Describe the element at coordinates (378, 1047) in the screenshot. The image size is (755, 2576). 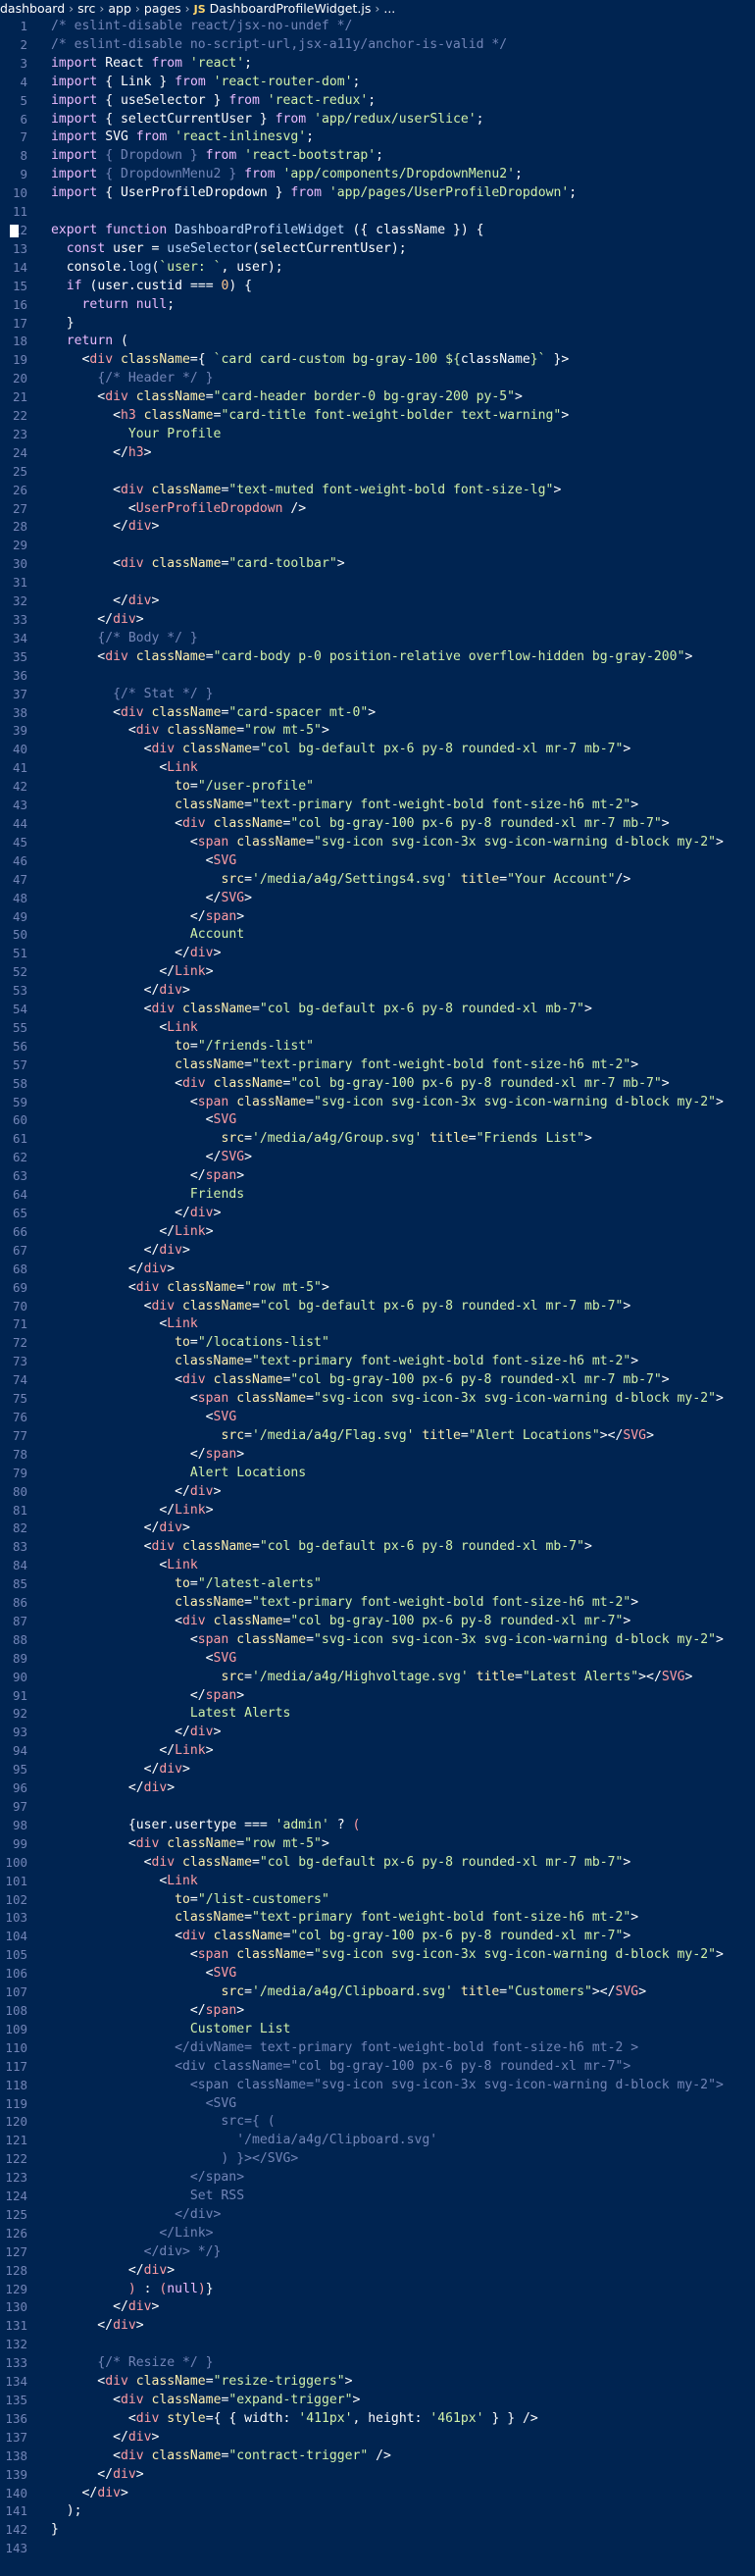
I see `code-line: 56 to="/friends-list"` at that location.